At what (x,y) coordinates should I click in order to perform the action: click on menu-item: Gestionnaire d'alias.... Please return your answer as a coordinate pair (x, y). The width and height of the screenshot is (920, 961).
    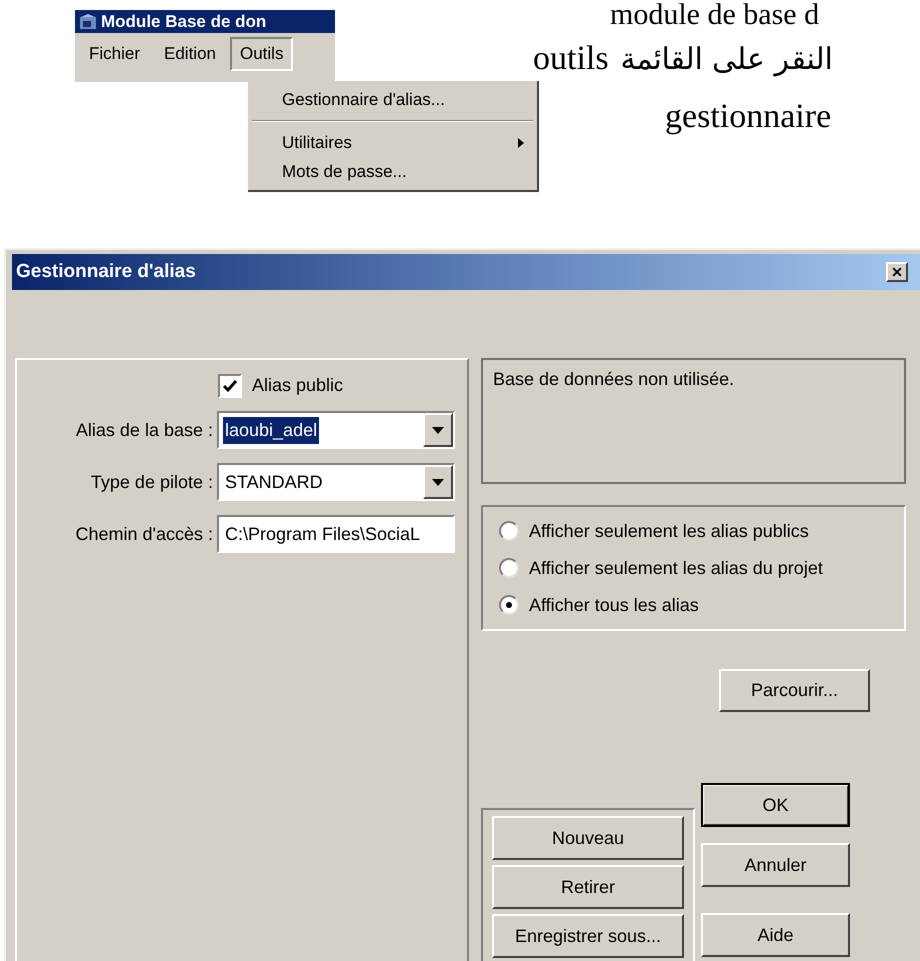
    Looking at the image, I should click on (392, 99).